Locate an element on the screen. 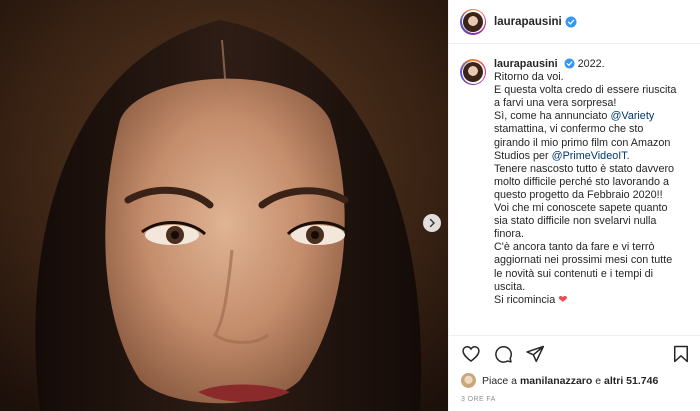  caption-text-line: Ritorno da voi. is located at coordinates (529, 77).